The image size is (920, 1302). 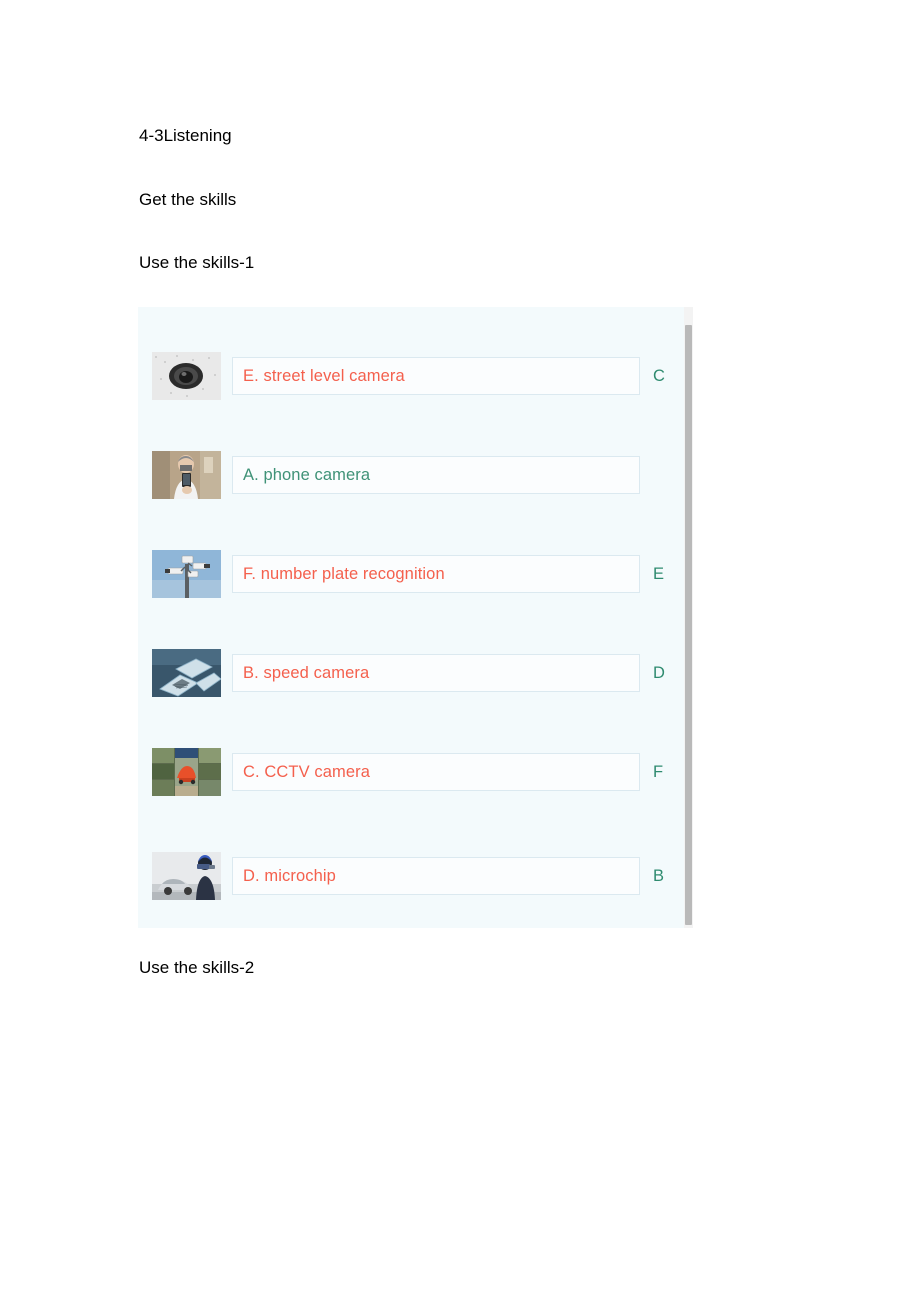 What do you see at coordinates (185, 135) in the screenshot?
I see `page-title: 4-3Listening` at bounding box center [185, 135].